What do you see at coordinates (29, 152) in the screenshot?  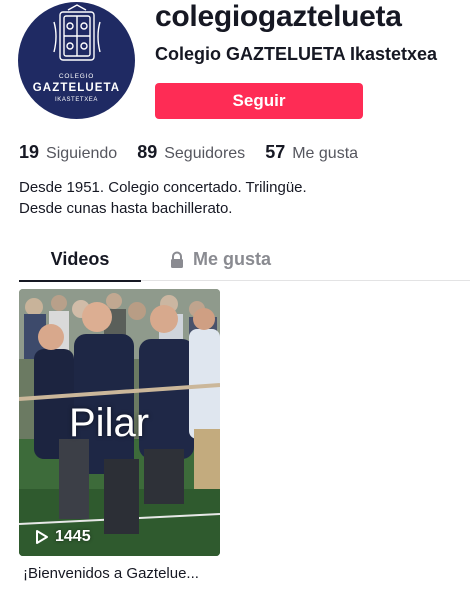 I see `following-count: 19` at bounding box center [29, 152].